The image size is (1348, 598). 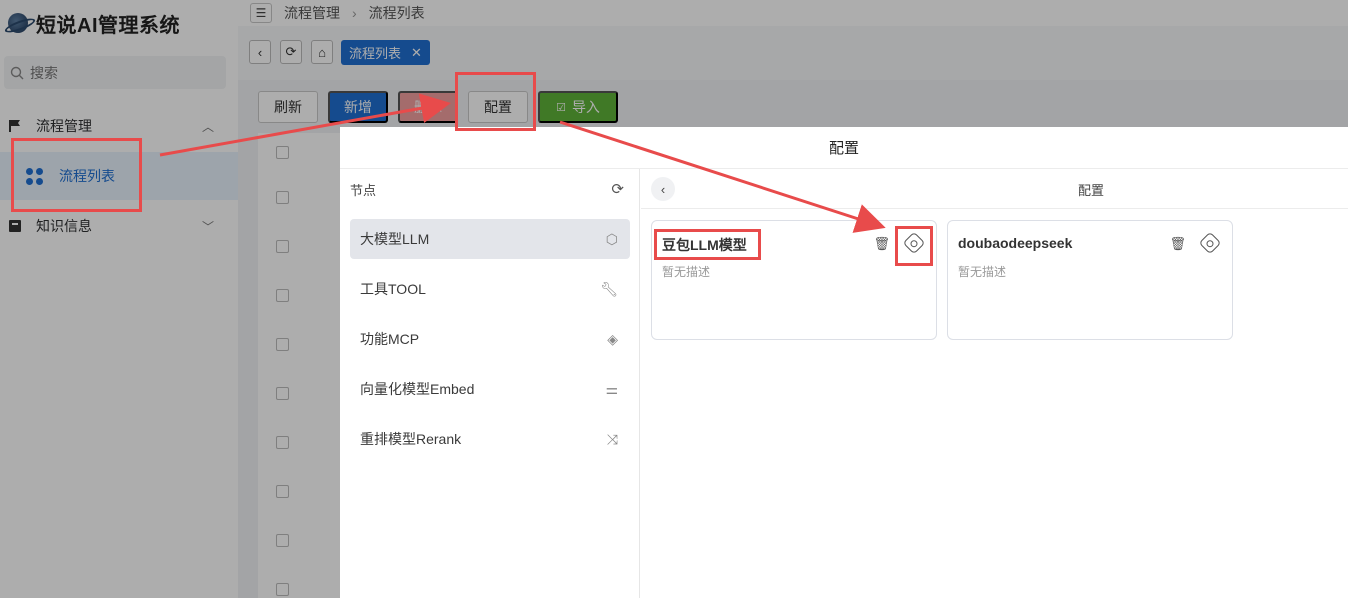 What do you see at coordinates (612, 438) in the screenshot?
I see `shuffle-icon: ⤨` at bounding box center [612, 438].